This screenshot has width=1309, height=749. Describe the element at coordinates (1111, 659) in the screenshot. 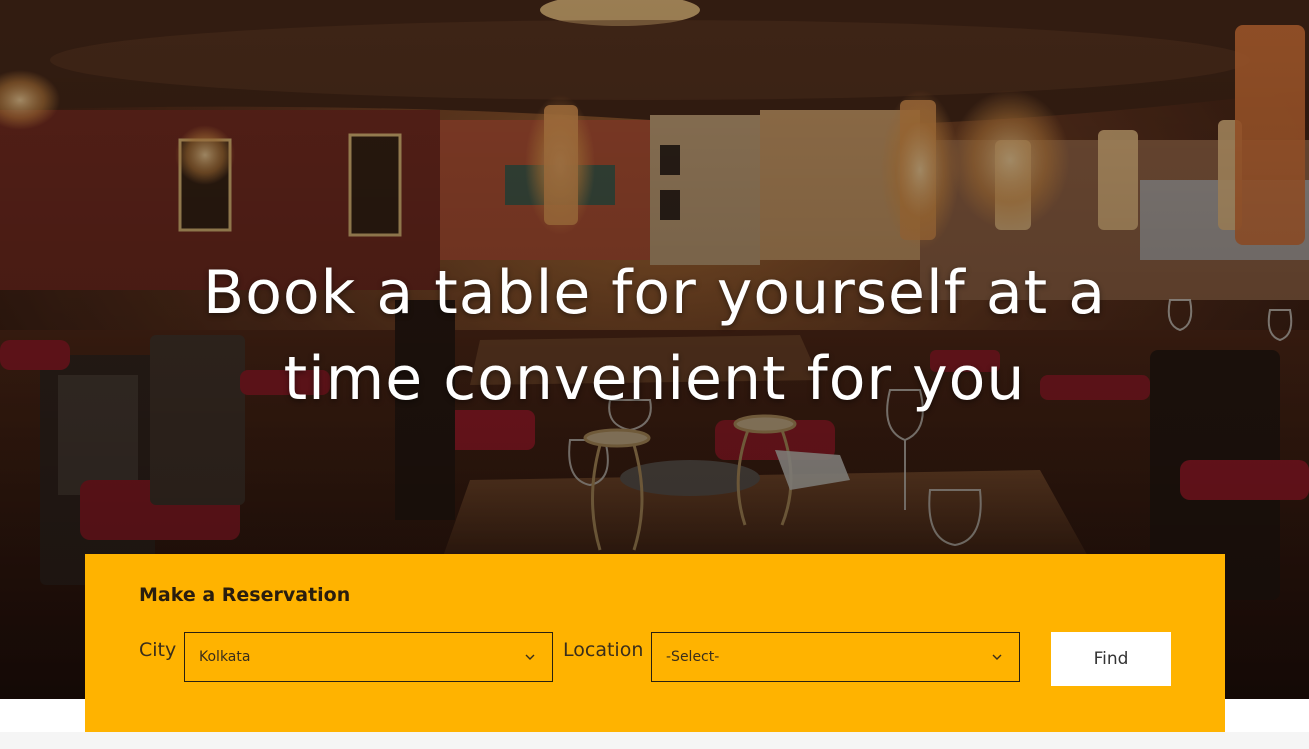

I see `find-button: Find` at that location.